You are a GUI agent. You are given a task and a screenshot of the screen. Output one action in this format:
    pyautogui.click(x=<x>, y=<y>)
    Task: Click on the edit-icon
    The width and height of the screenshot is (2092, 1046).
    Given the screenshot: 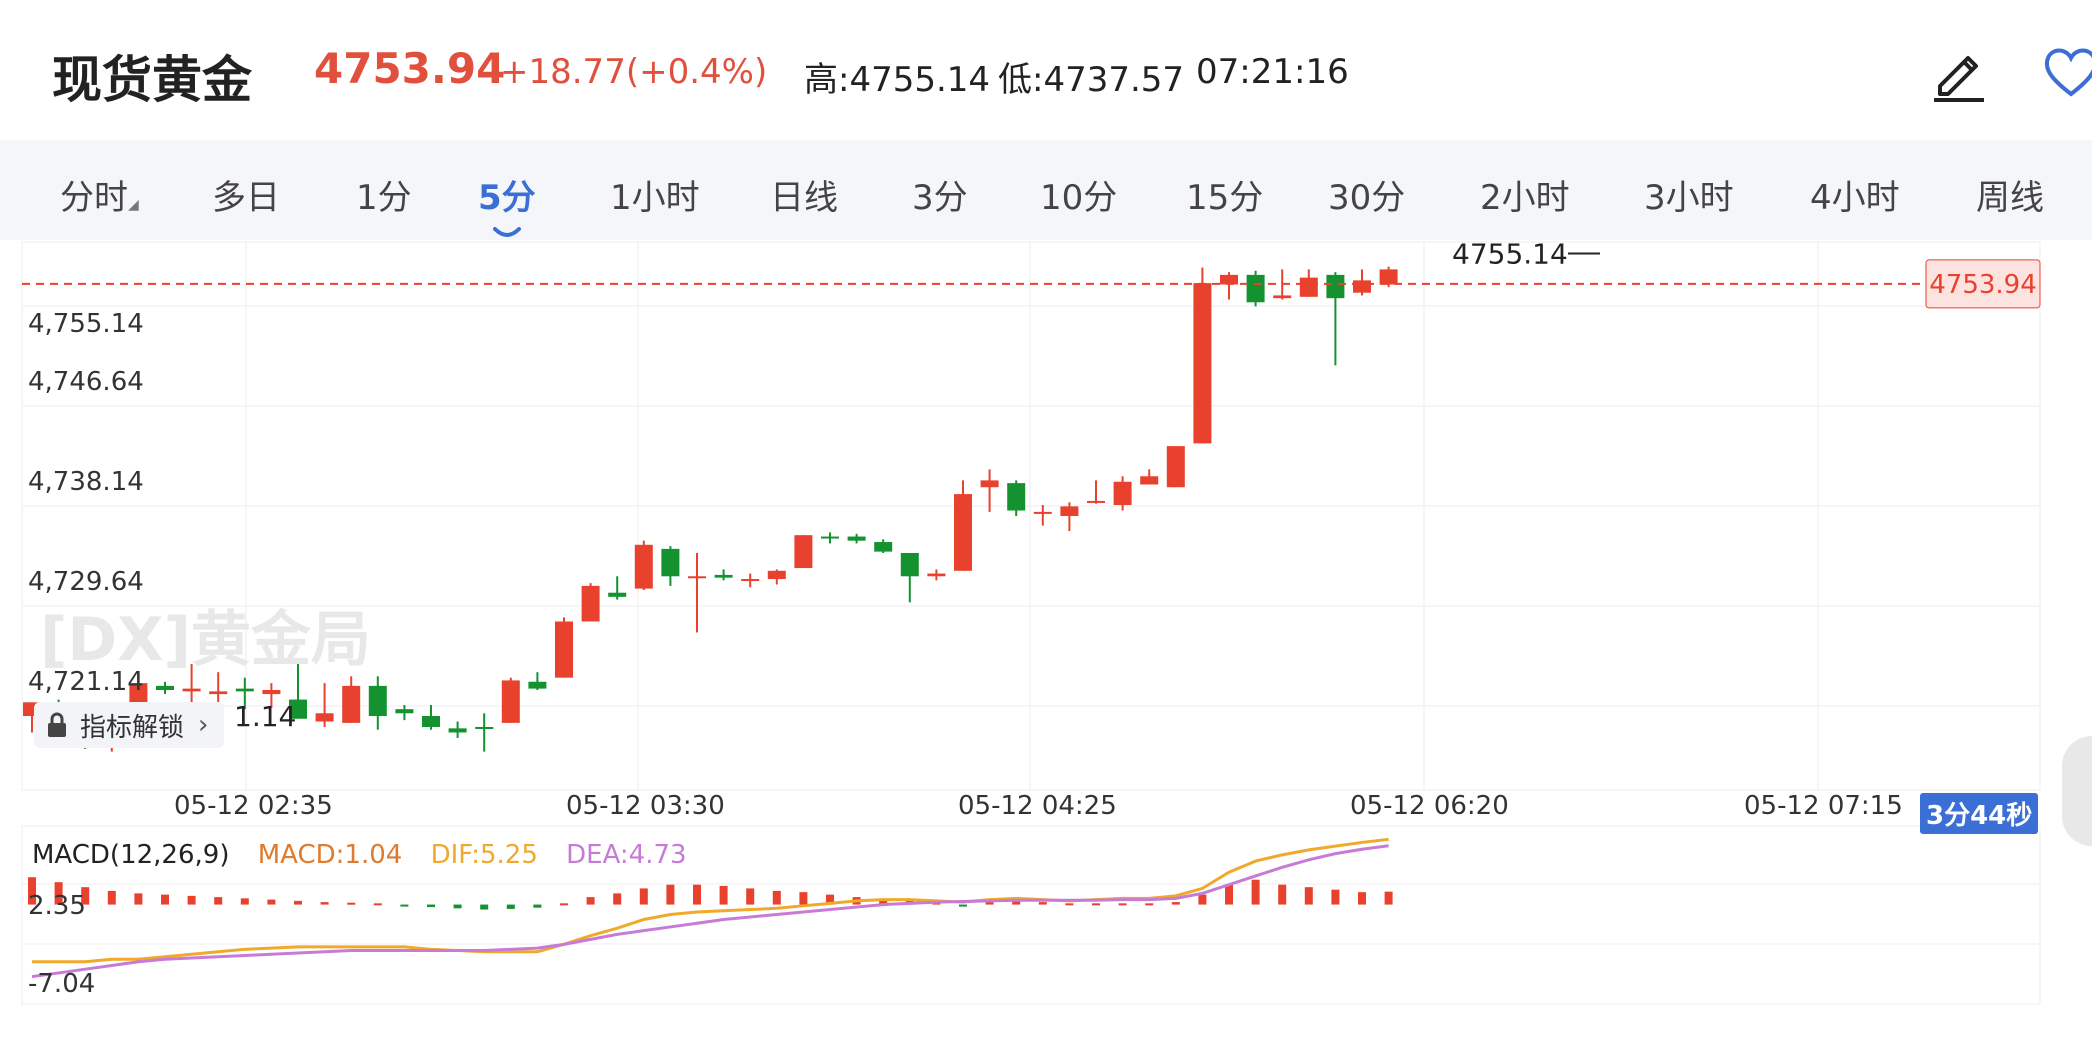 What is the action you would take?
    pyautogui.click(x=1959, y=73)
    